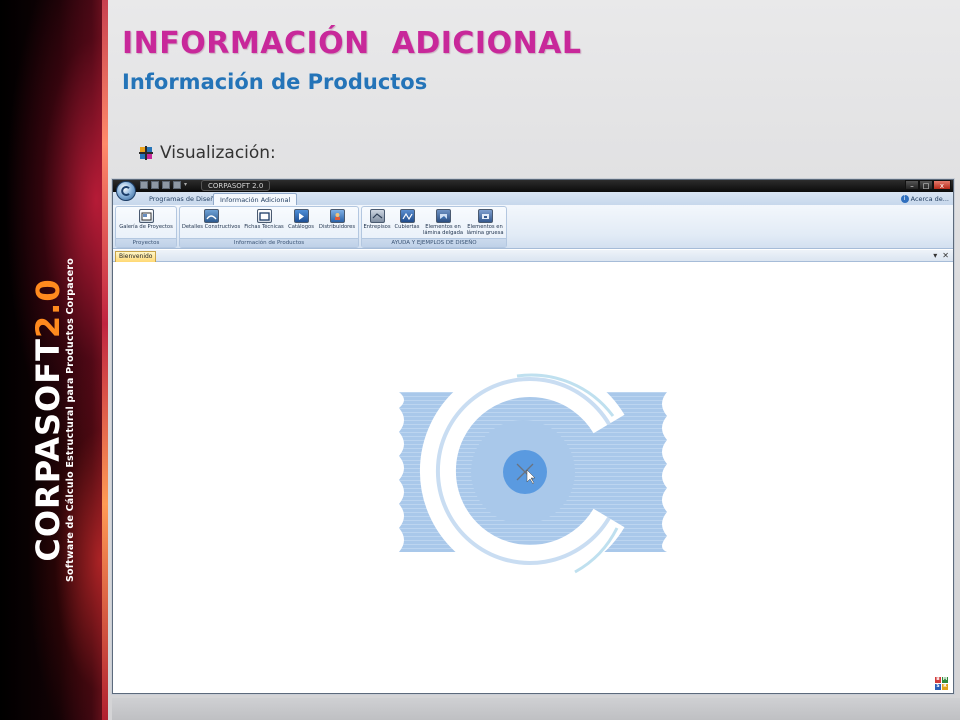 The image size is (960, 720). I want to click on app-window-title: CORPASOFT 2.0, so click(236, 185).